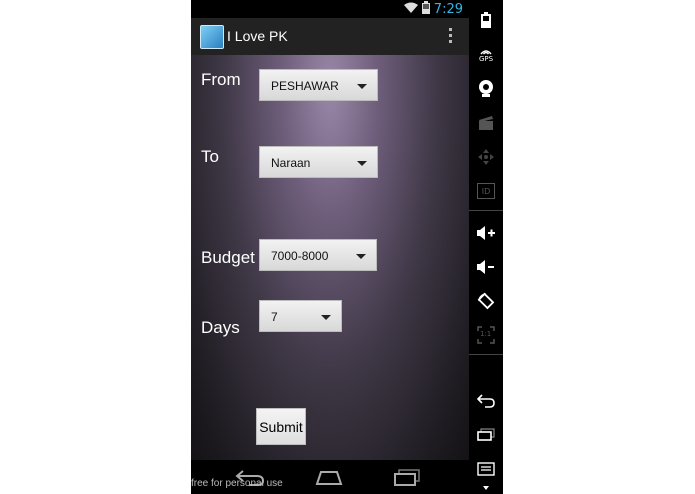 Image resolution: width=695 pixels, height=494 pixels. I want to click on days-label: Days, so click(220, 327).